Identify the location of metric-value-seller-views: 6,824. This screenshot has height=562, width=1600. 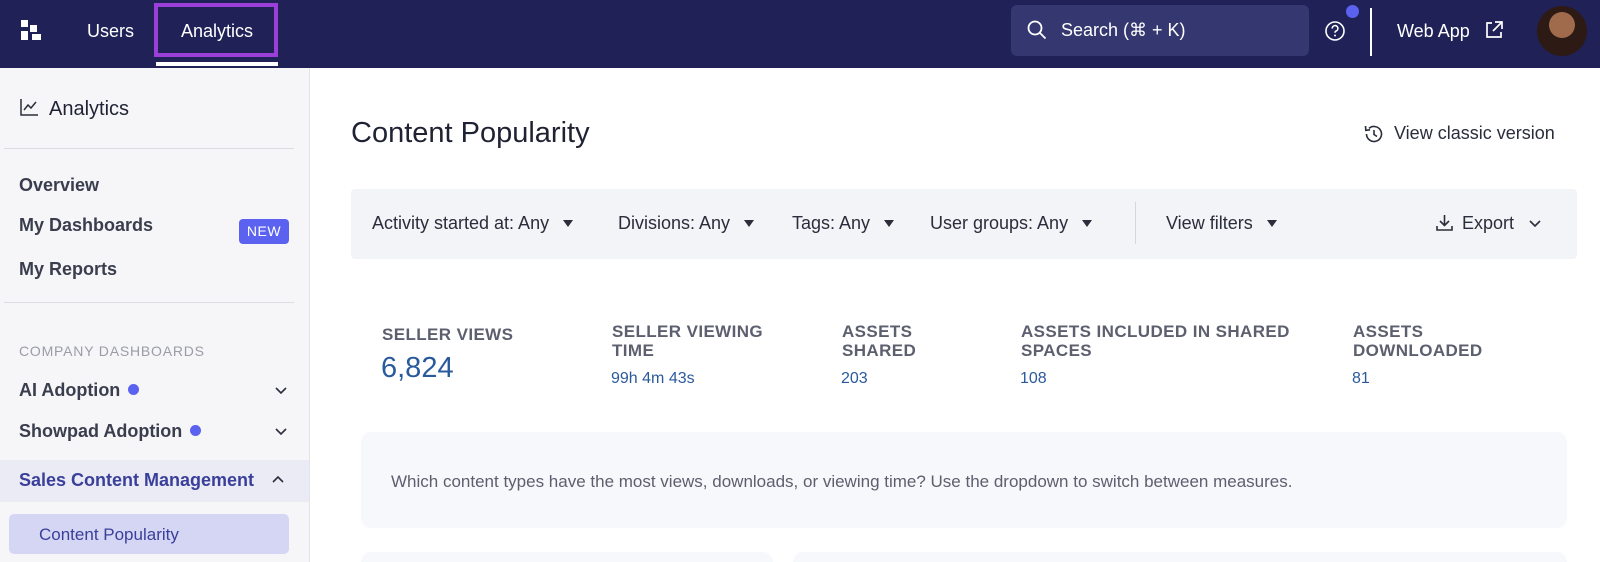
(417, 368).